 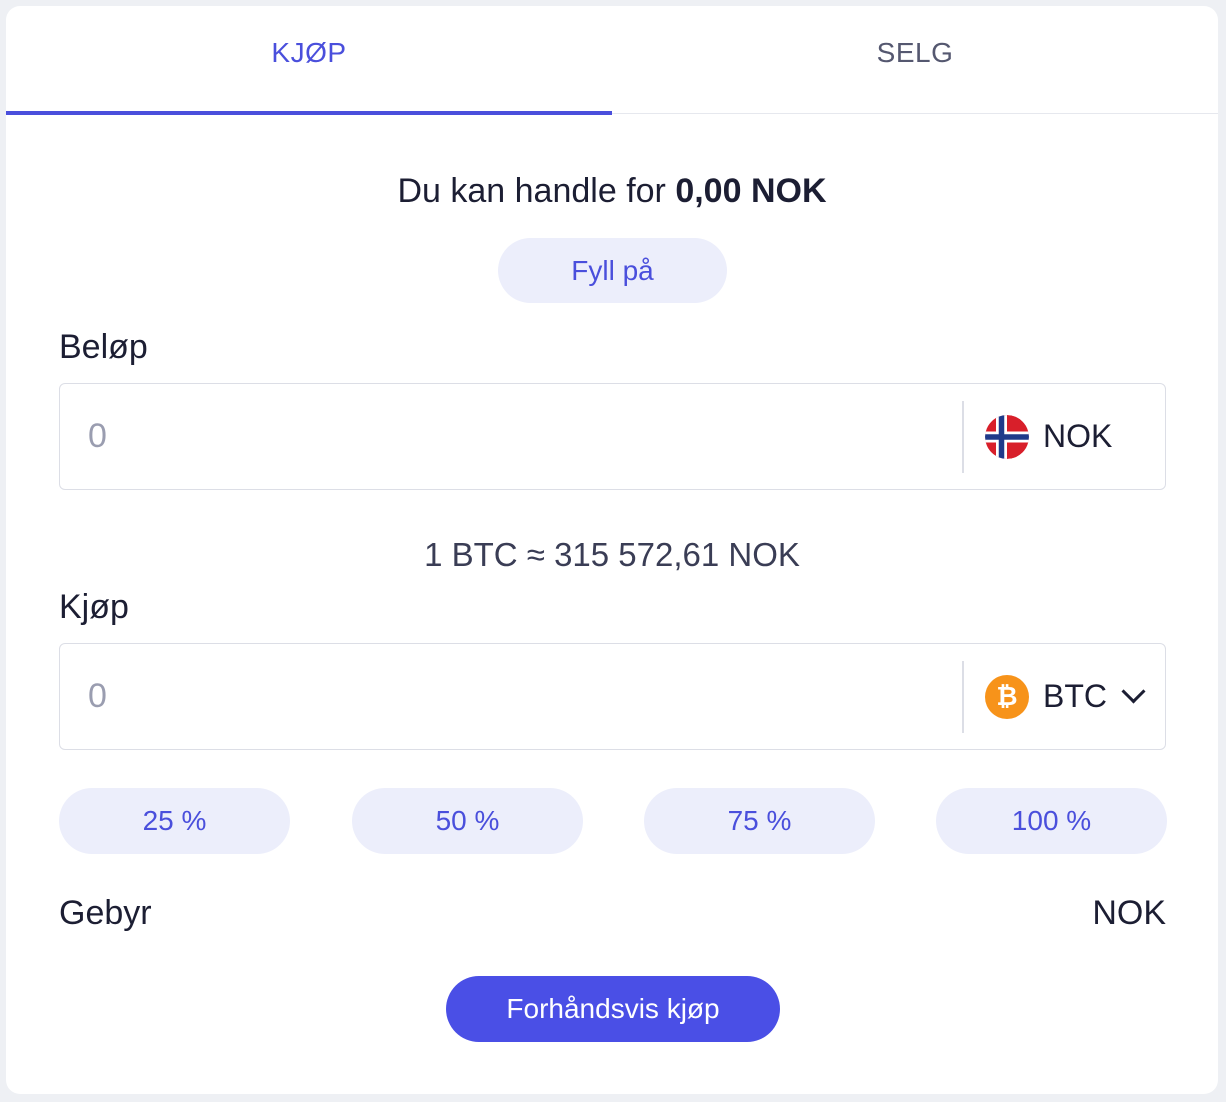 I want to click on percent-buttons: 25 % 50 % 75 % 100 %, so click(x=613, y=821).